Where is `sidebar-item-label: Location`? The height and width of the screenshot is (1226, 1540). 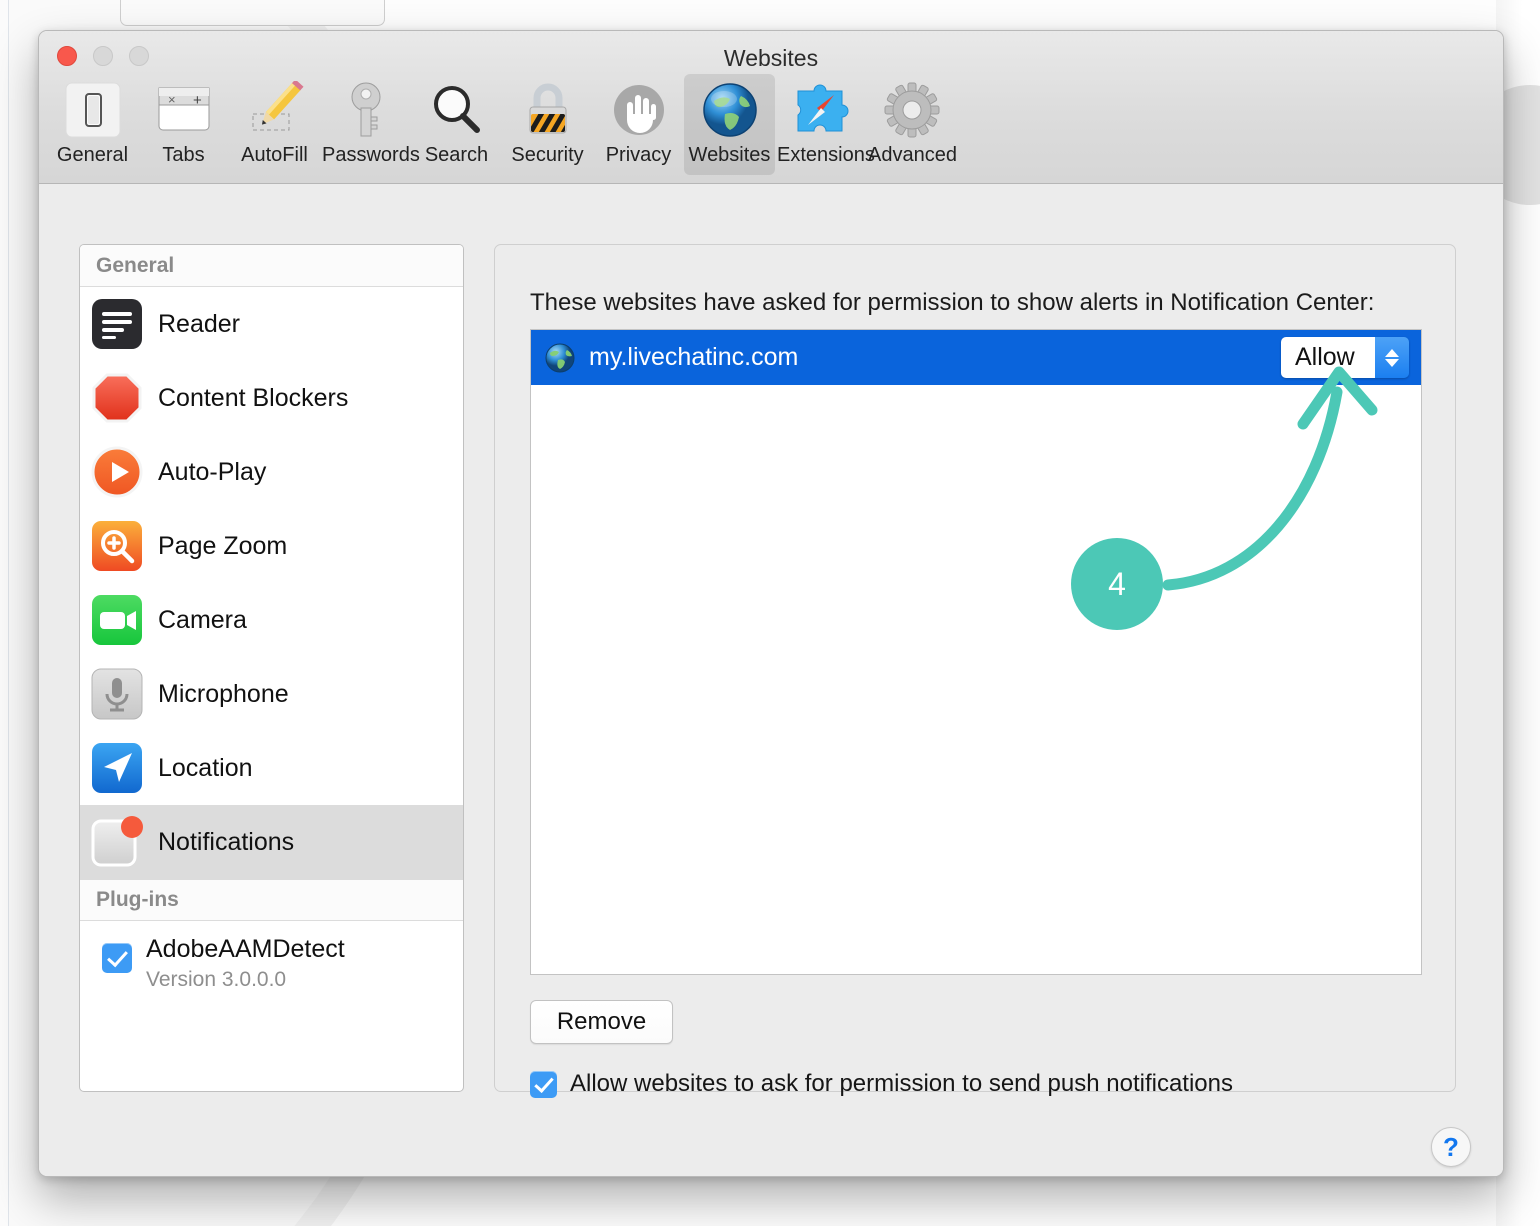 sidebar-item-label: Location is located at coordinates (205, 767).